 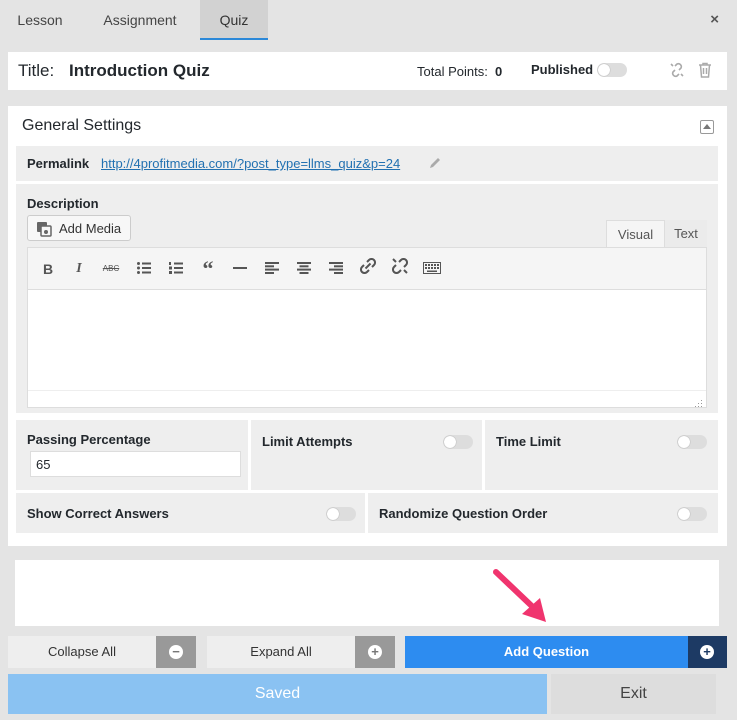 I want to click on align-center-icon, so click(x=304, y=269).